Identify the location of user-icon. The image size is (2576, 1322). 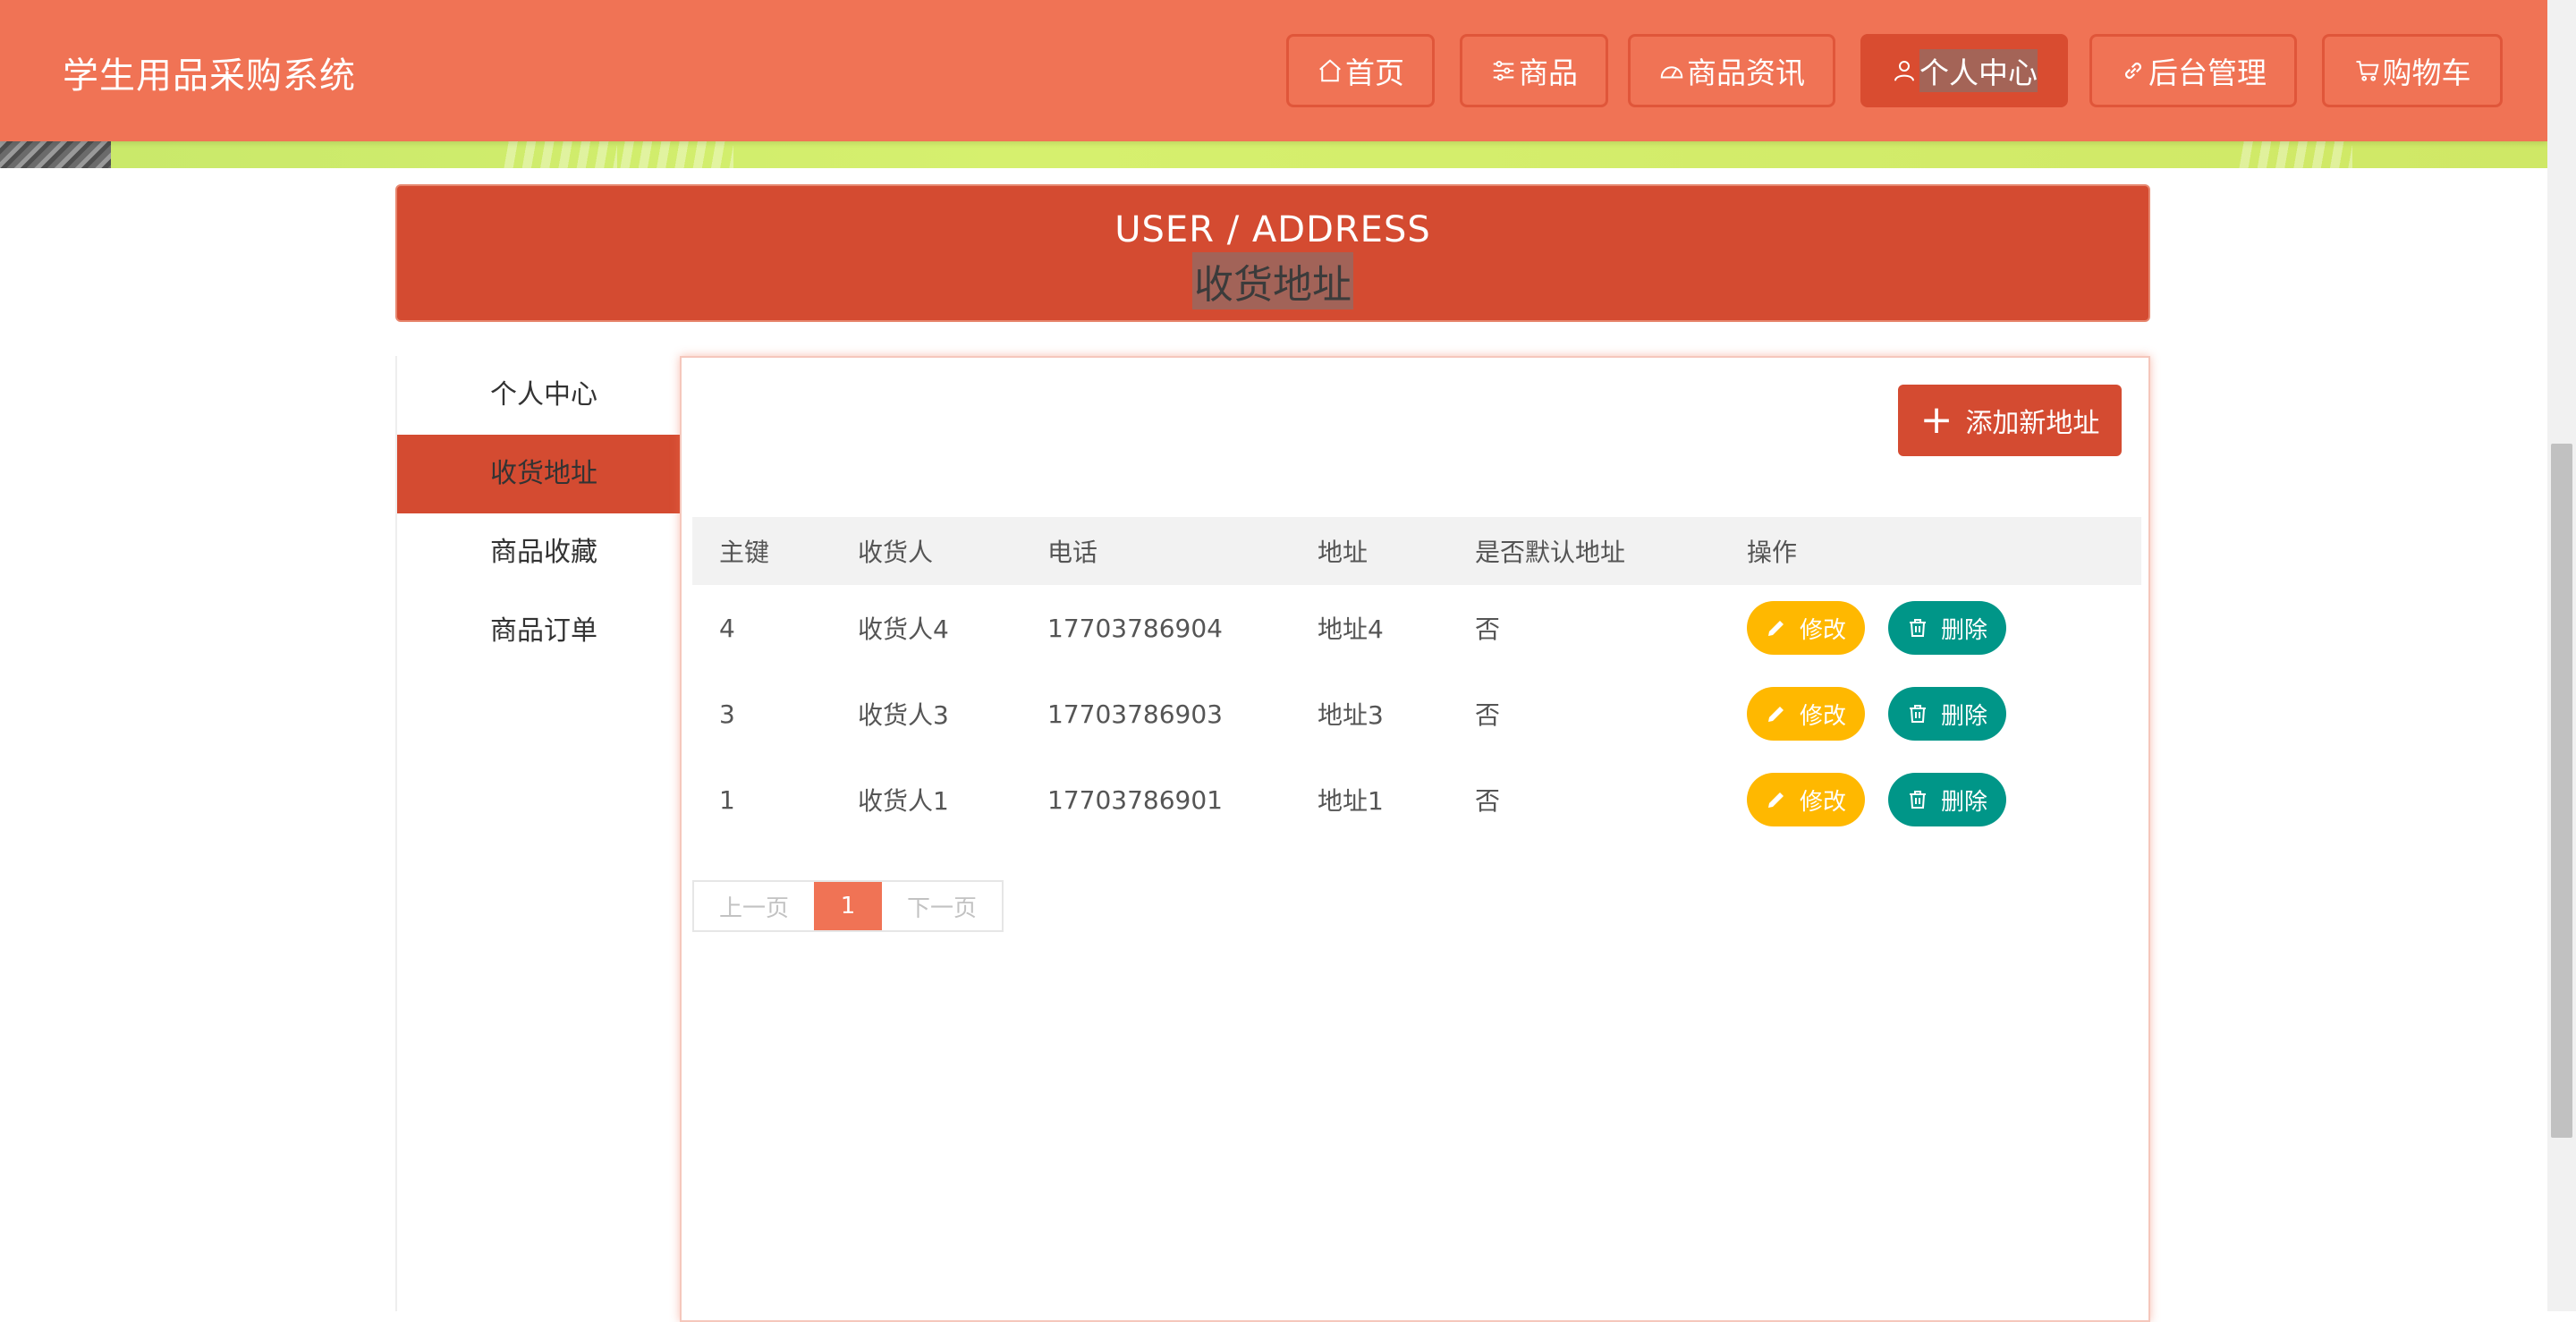
(1904, 71).